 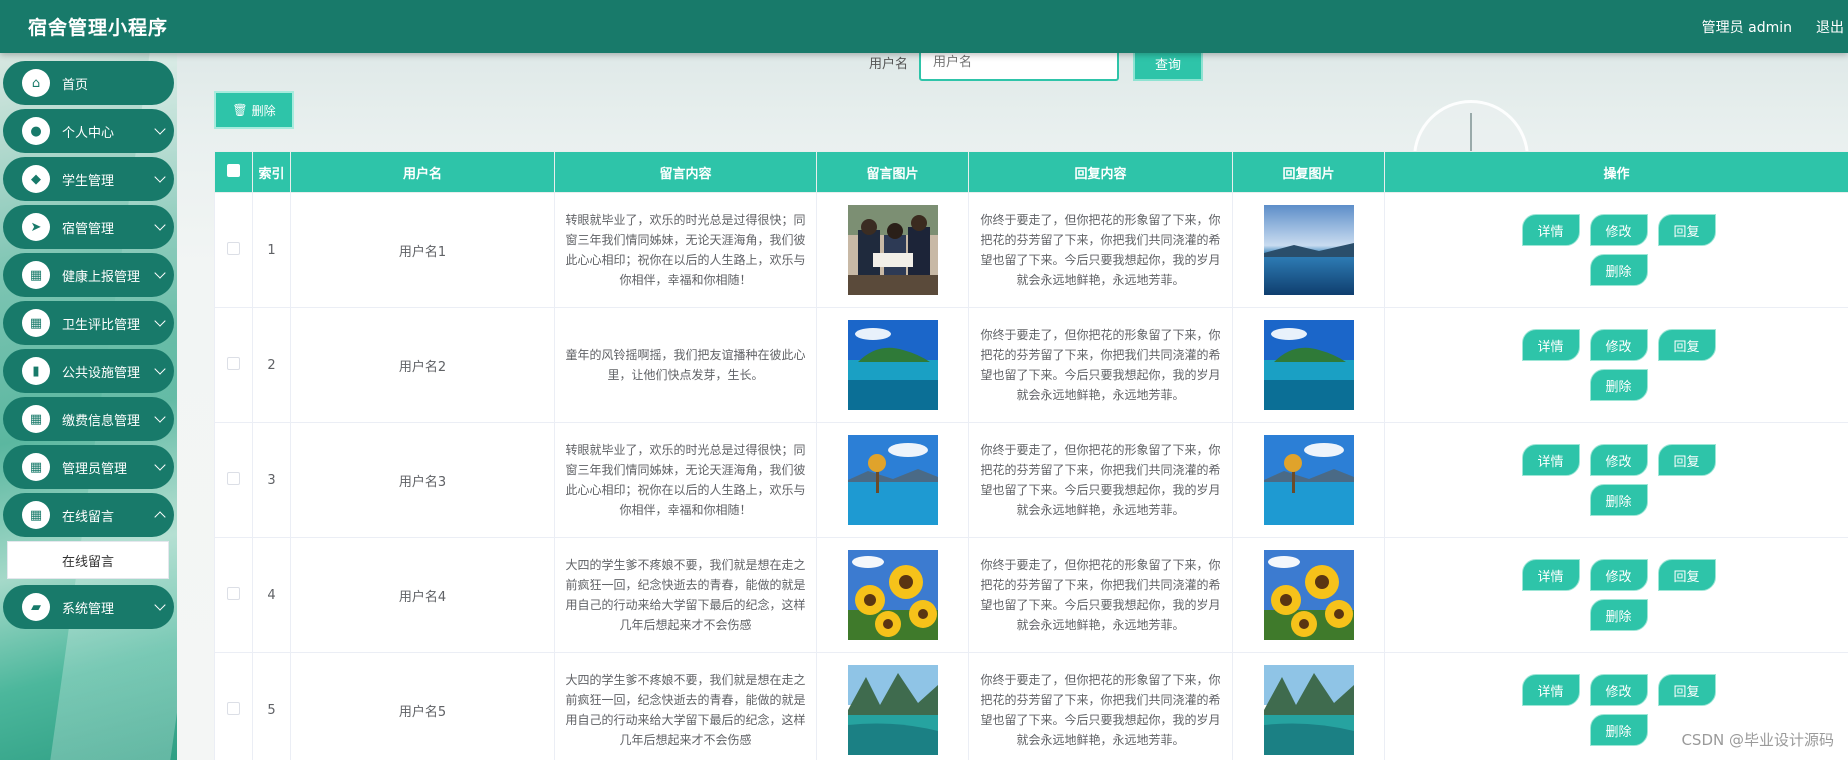 What do you see at coordinates (422, 595) in the screenshot?
I see `username-cell: 用户名4` at bounding box center [422, 595].